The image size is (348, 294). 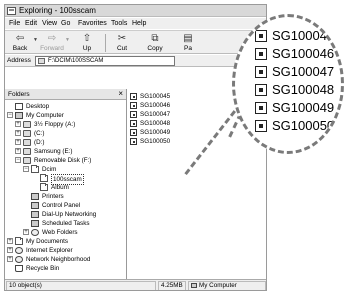 What do you see at coordinates (105, 61) in the screenshot?
I see `address-input: F:\DCIM\100SSCAM` at bounding box center [105, 61].